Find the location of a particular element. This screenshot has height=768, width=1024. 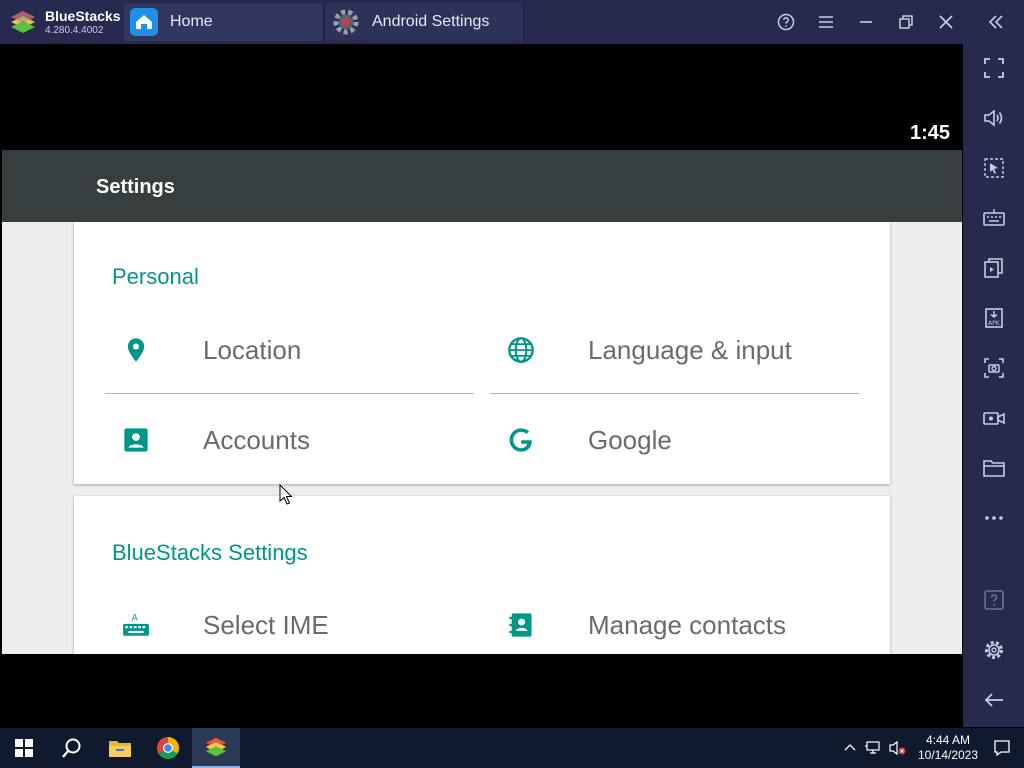

settings-button is located at coordinates (993, 650).